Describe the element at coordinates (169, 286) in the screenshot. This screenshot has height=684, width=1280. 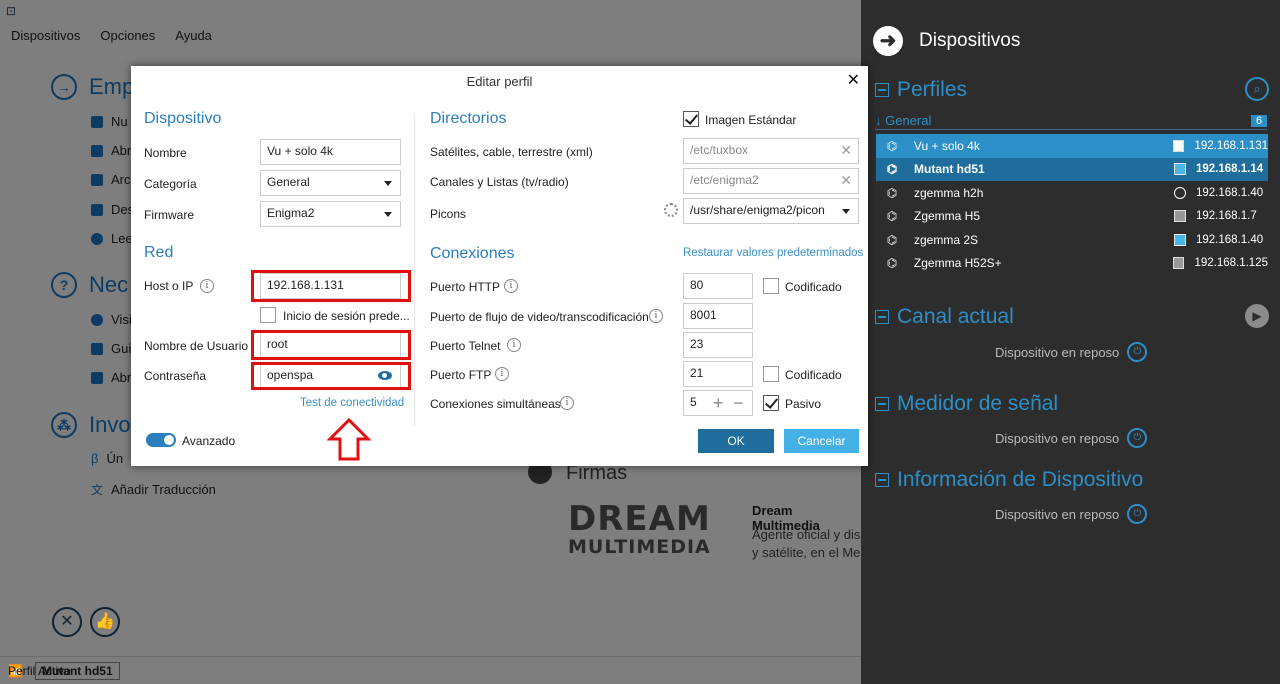
I see `host-label: Host o IP` at that location.